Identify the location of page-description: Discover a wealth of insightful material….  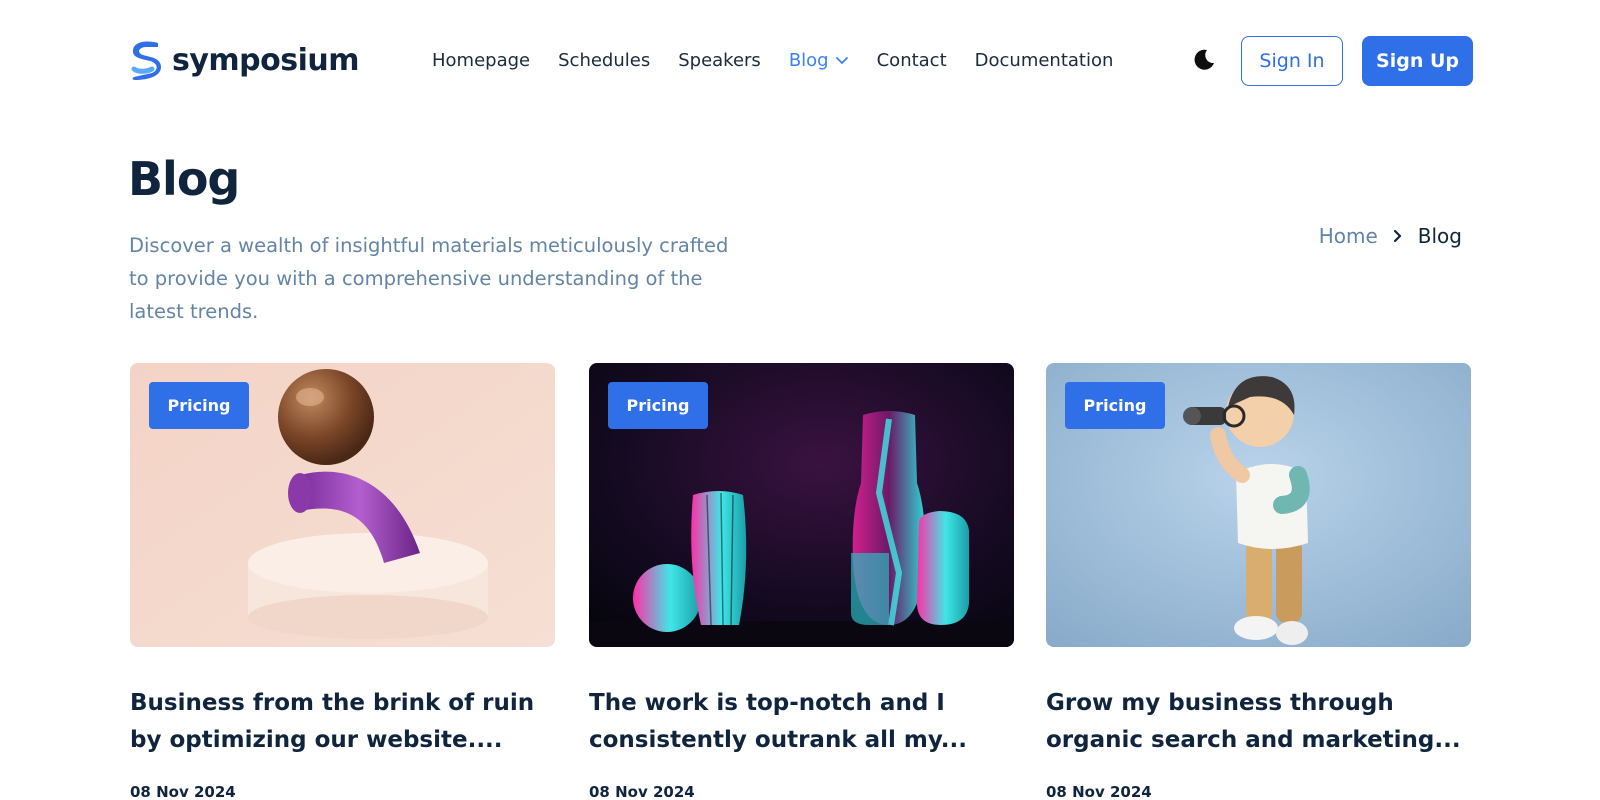
(429, 278).